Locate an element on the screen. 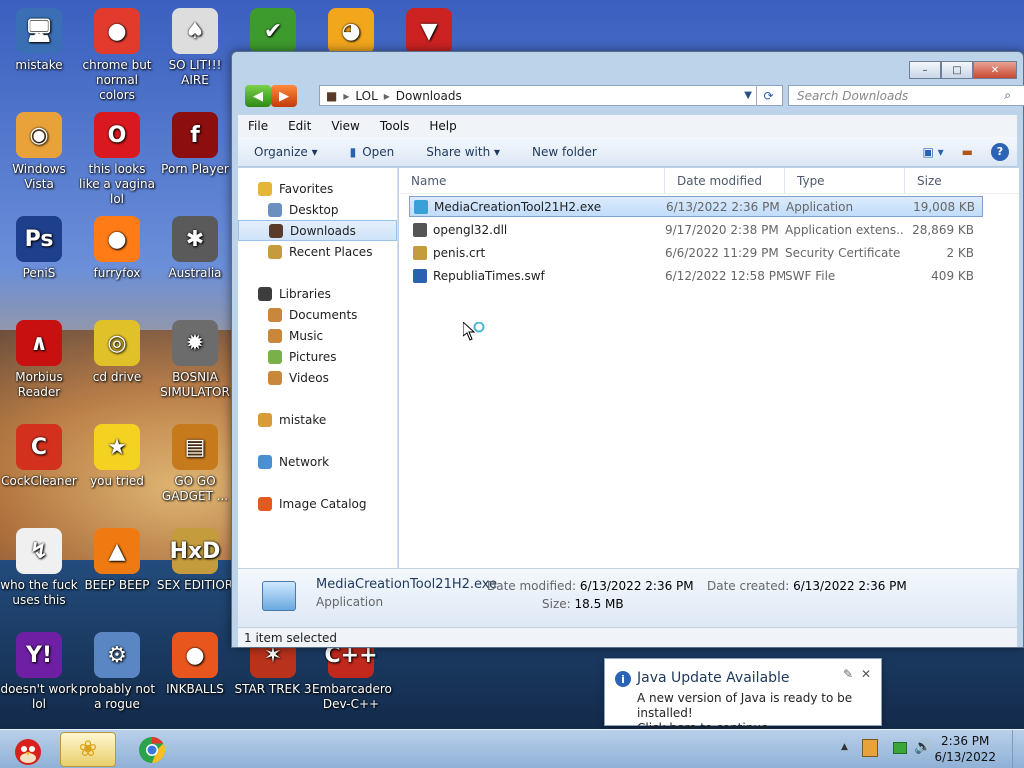 Image resolution: width=1024 pixels, height=768 pixels. desktop-icon: ♠ SO LIT!!! AIRE is located at coordinates (195, 48).